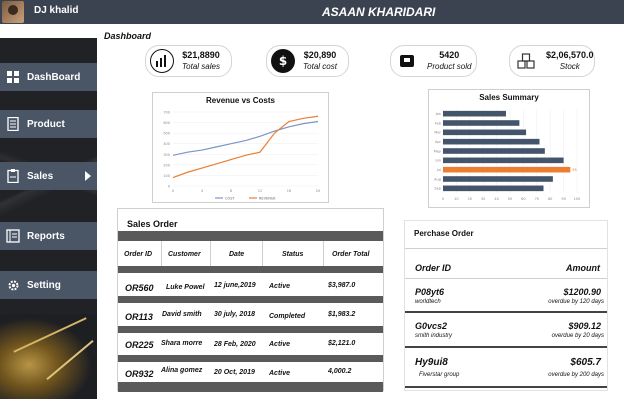 This screenshot has height=399, width=624. Describe the element at coordinates (40, 176) in the screenshot. I see `sidebar-item-label: Sales` at that location.